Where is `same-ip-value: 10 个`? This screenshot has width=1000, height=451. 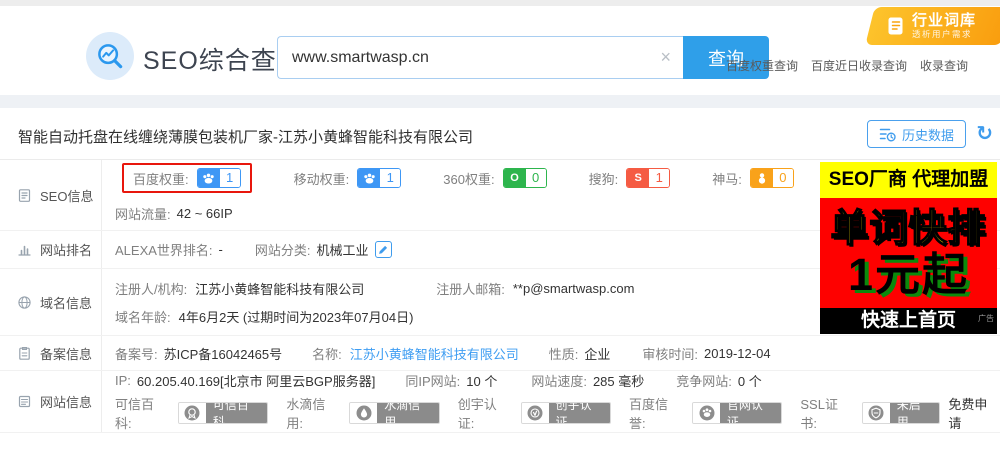
same-ip-value: 10 个 is located at coordinates (482, 381).